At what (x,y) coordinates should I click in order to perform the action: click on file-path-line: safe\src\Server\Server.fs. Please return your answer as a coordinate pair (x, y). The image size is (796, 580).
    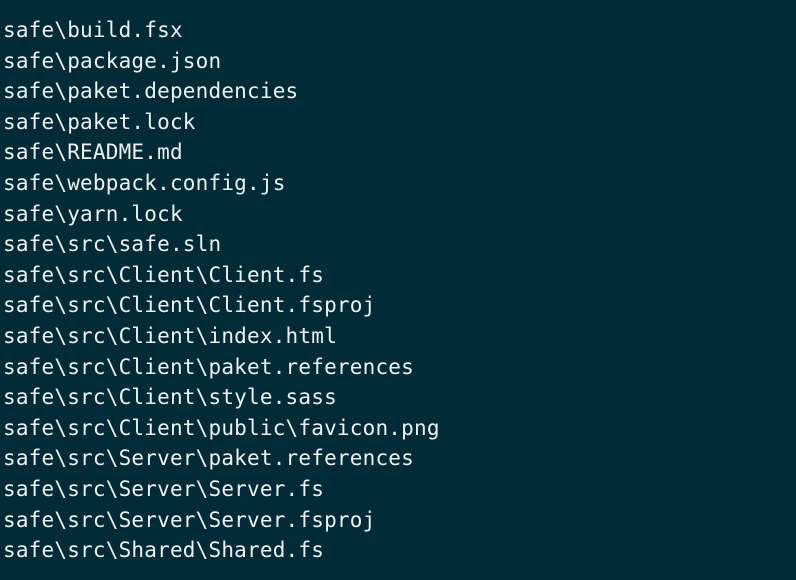
    Looking at the image, I should click on (164, 488).